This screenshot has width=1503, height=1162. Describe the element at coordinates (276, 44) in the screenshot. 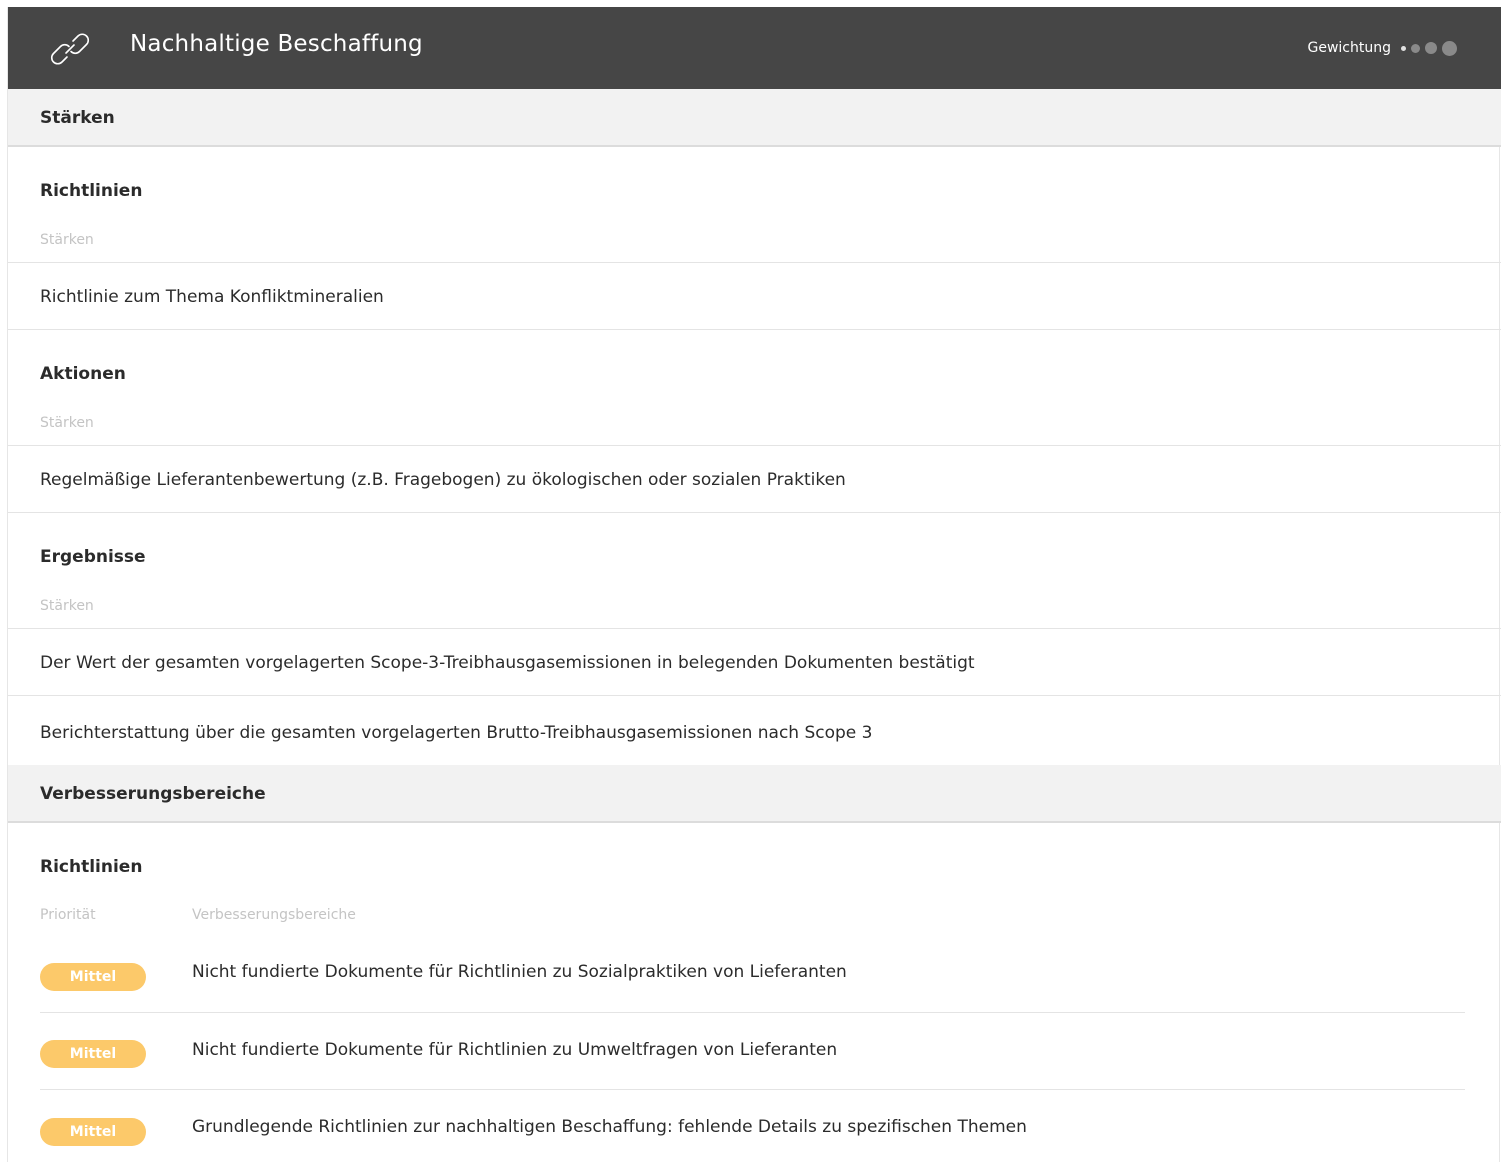

I see `page-title: Nachhaltige Beschaffung` at that location.